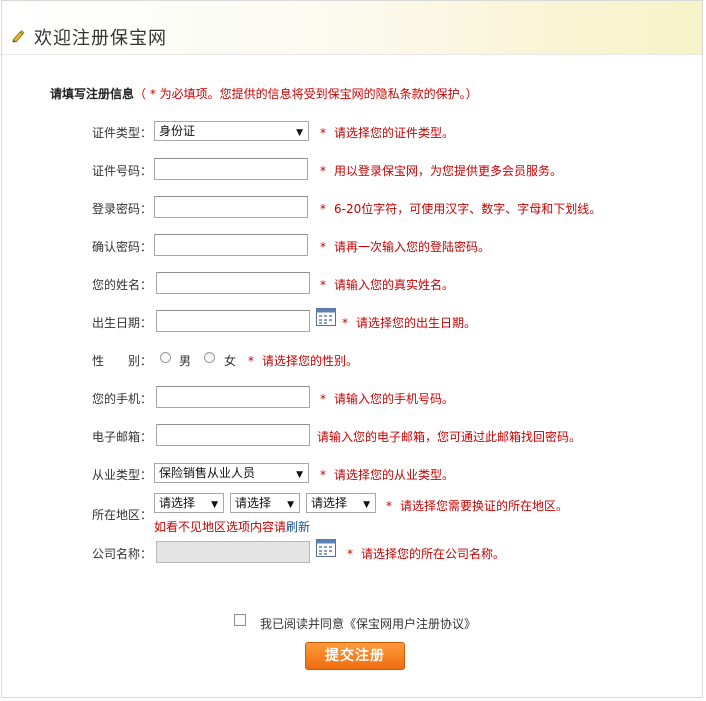  What do you see at coordinates (122, 515) in the screenshot?
I see `region-label: 所在地区：` at bounding box center [122, 515].